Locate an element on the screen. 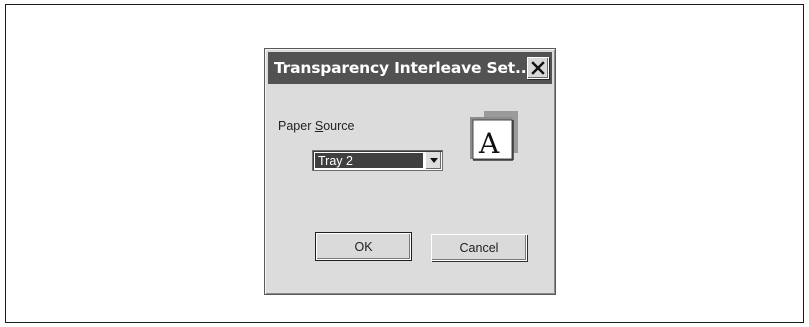 This screenshot has width=809, height=327. chevron-down-icon is located at coordinates (433, 160).